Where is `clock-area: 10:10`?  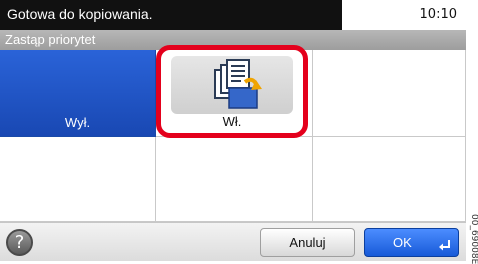
clock-area: 10:10 is located at coordinates (404, 15).